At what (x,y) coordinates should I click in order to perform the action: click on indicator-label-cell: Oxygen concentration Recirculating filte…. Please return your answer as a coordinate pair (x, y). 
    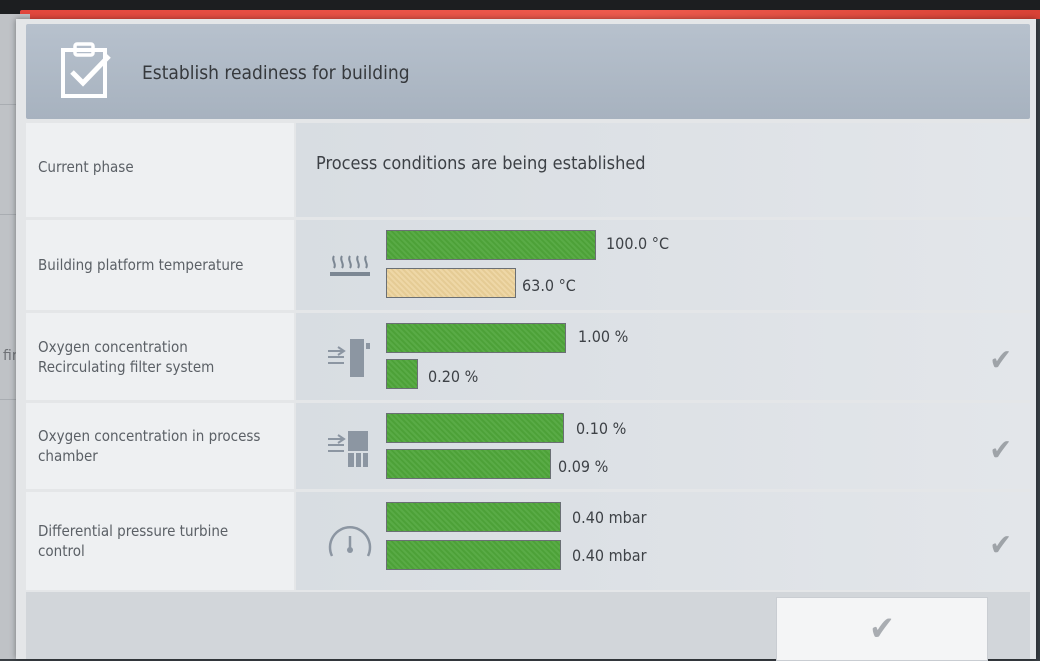
    Looking at the image, I should click on (160, 356).